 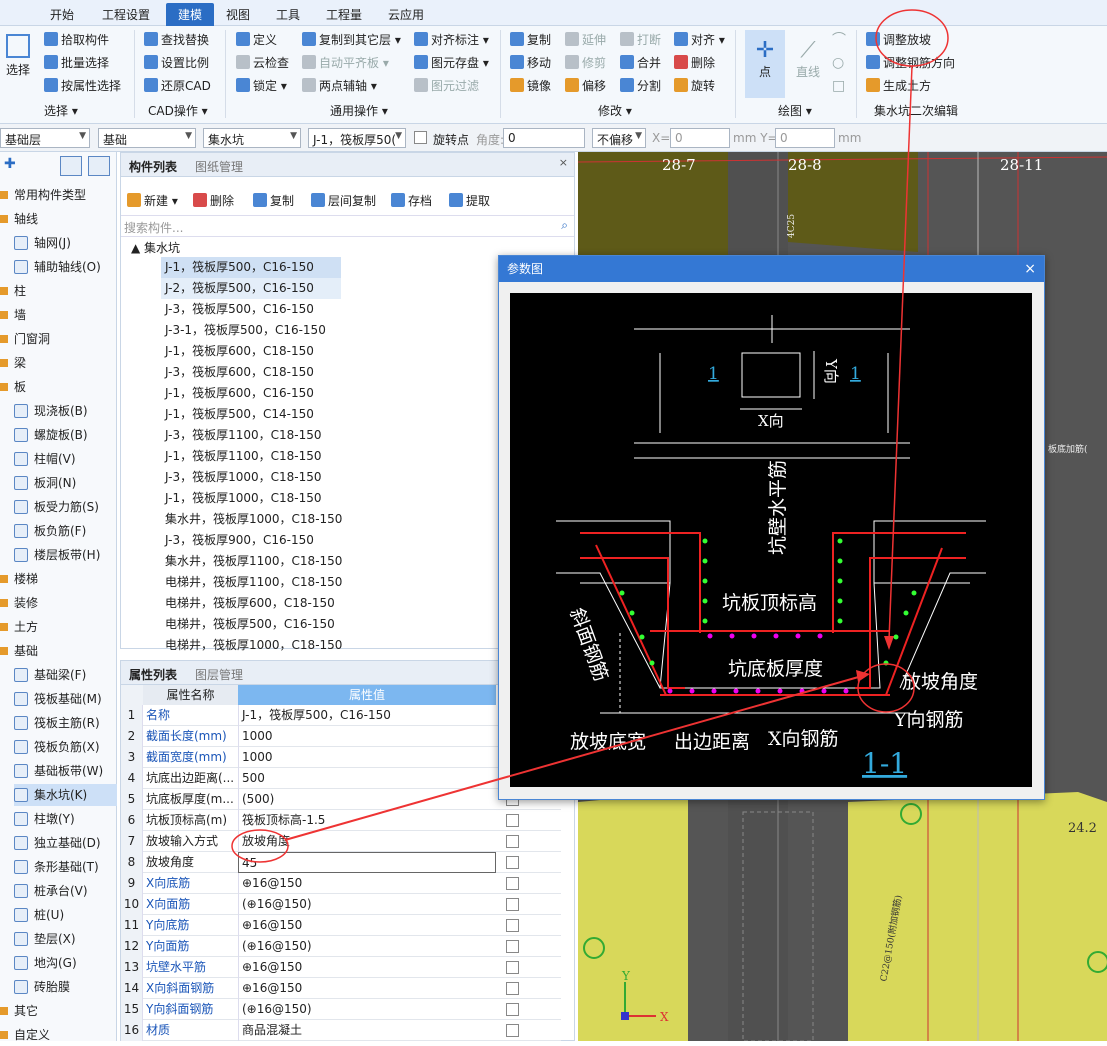 I want to click on tree-item: J-1，筏板厚600，C18-150, so click(x=251, y=351).